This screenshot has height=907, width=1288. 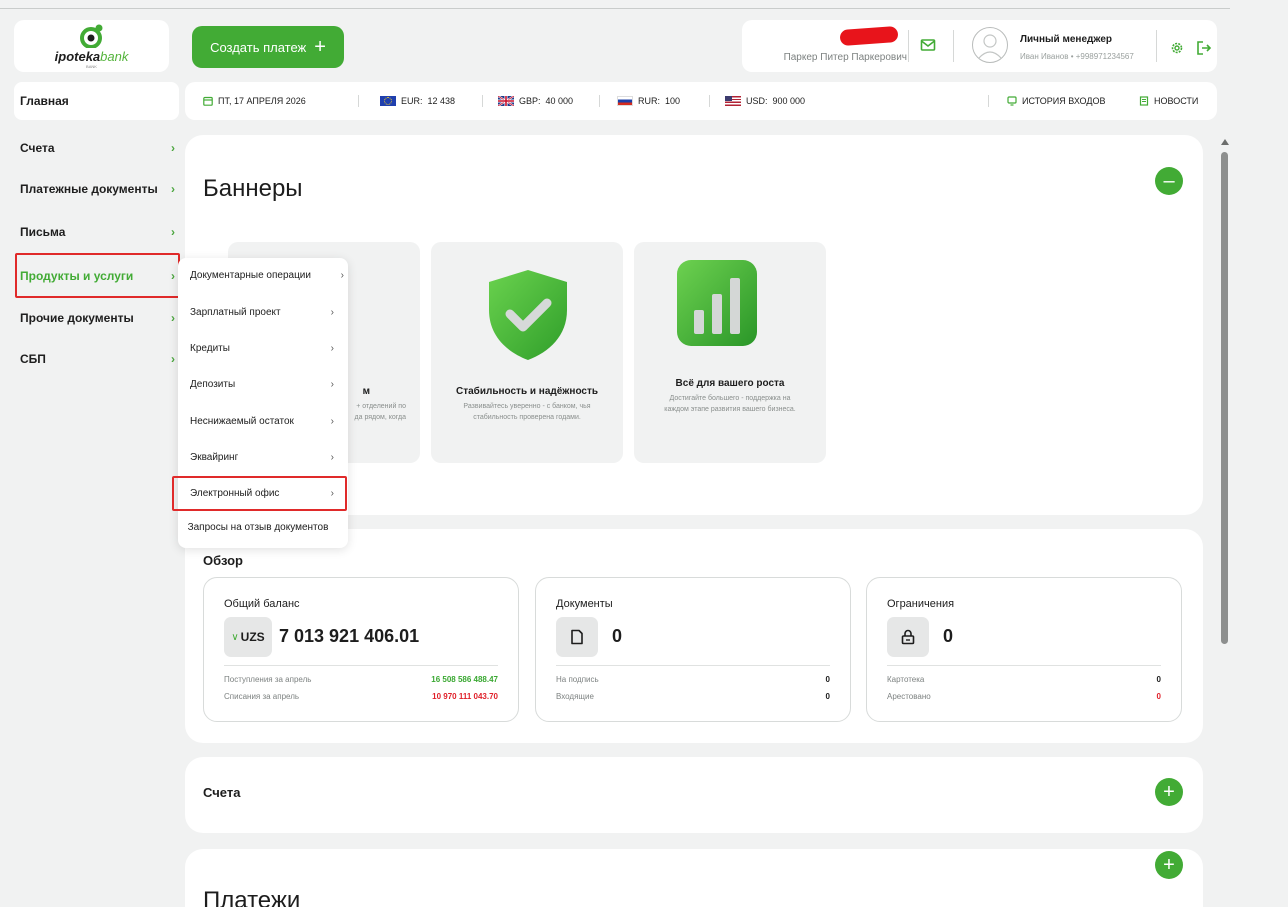 I want to click on rate-rur: RUR: 100, so click(x=648, y=101).